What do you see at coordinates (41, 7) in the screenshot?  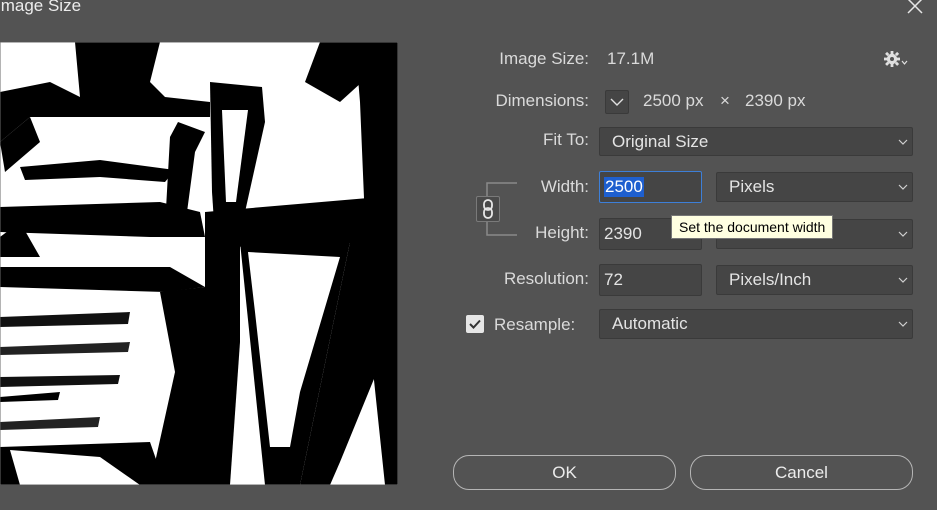 I see `window-title: Image Size` at bounding box center [41, 7].